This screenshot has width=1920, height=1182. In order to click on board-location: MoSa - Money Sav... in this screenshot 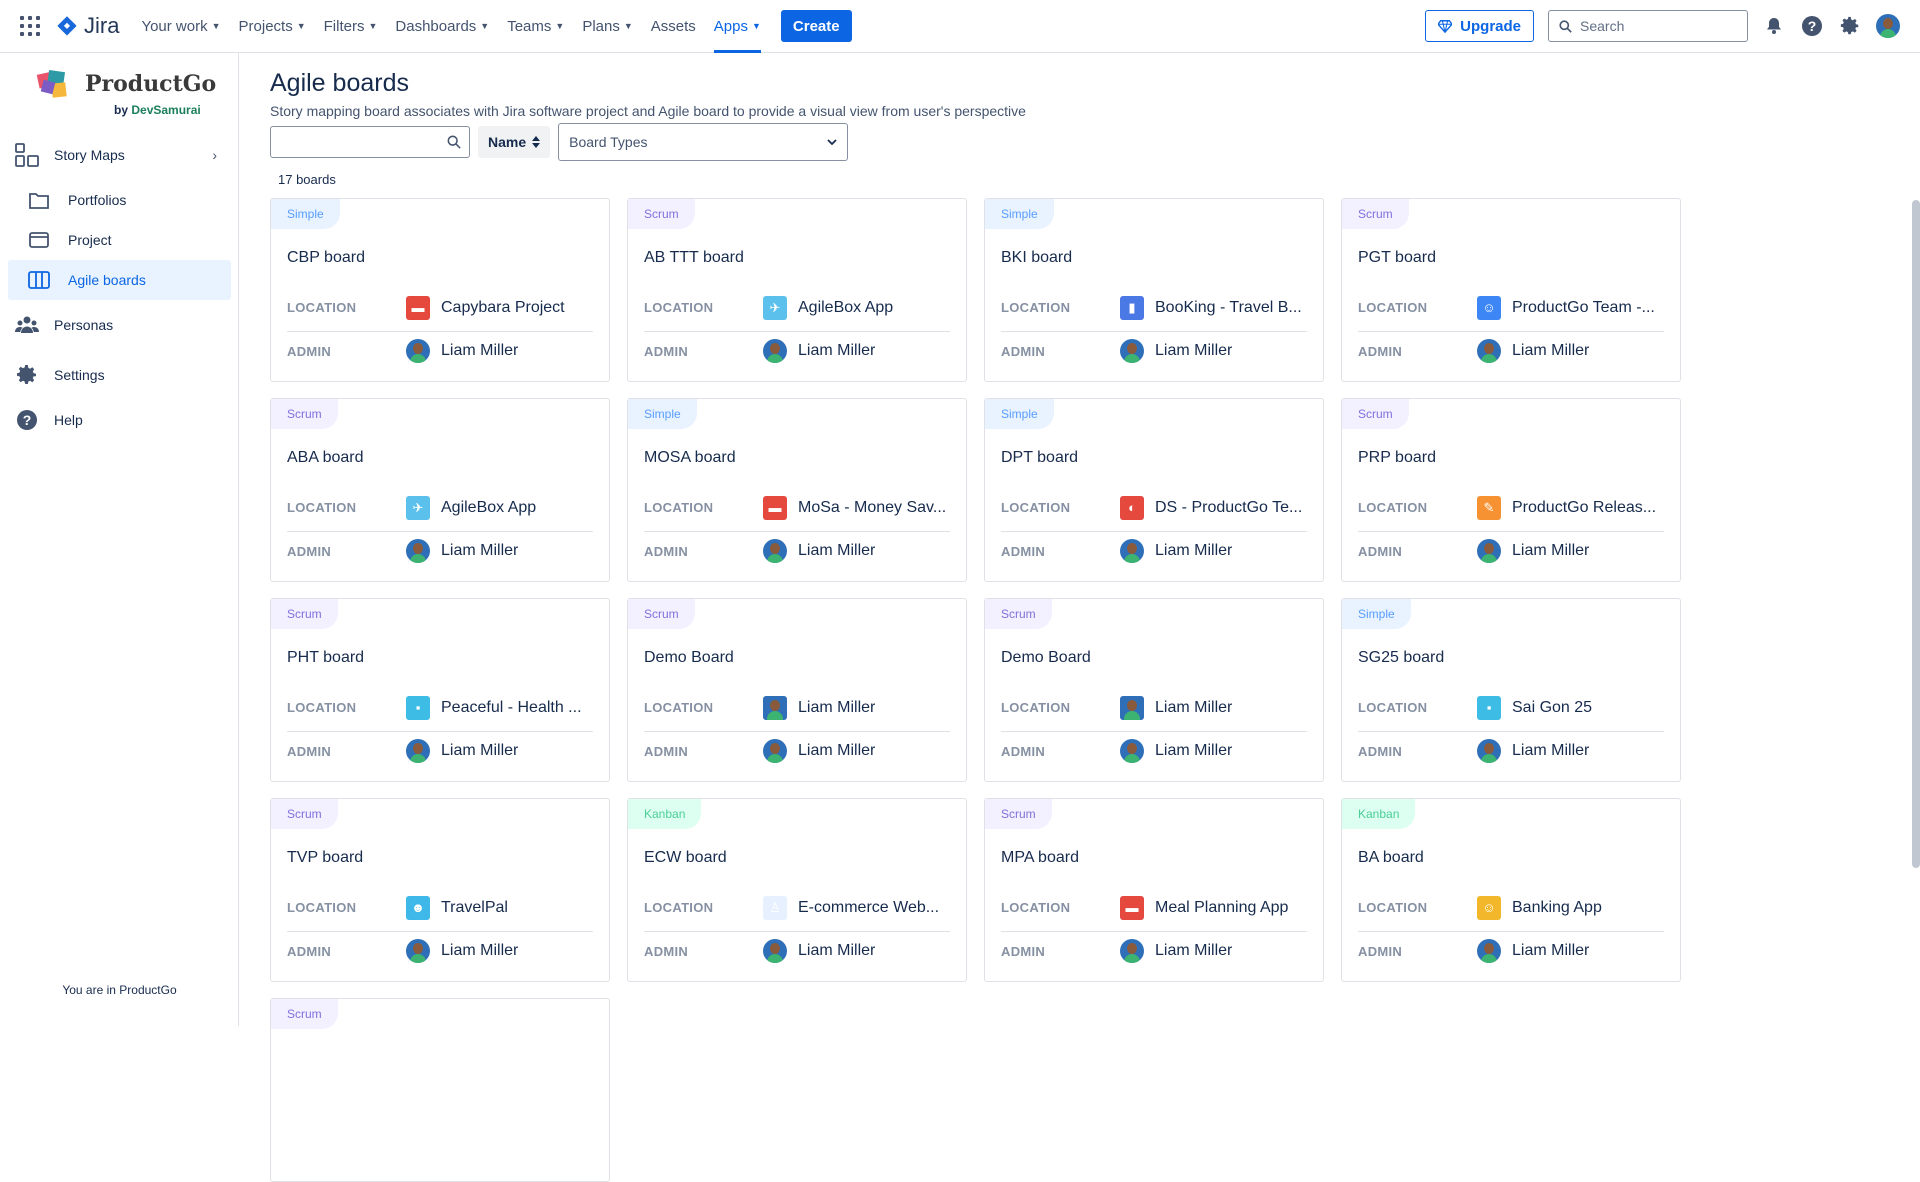, I will do `click(872, 508)`.